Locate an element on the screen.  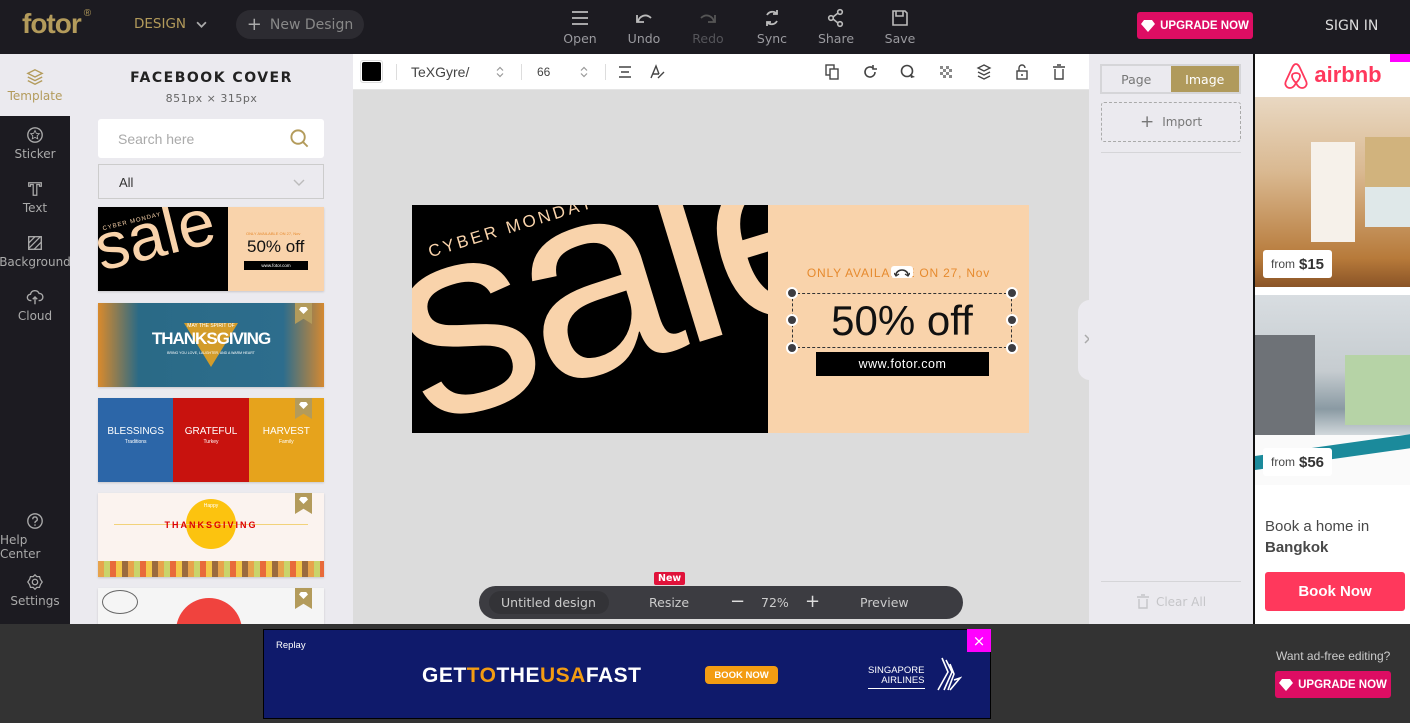
book-now-button: Book Now is located at coordinates (1335, 591).